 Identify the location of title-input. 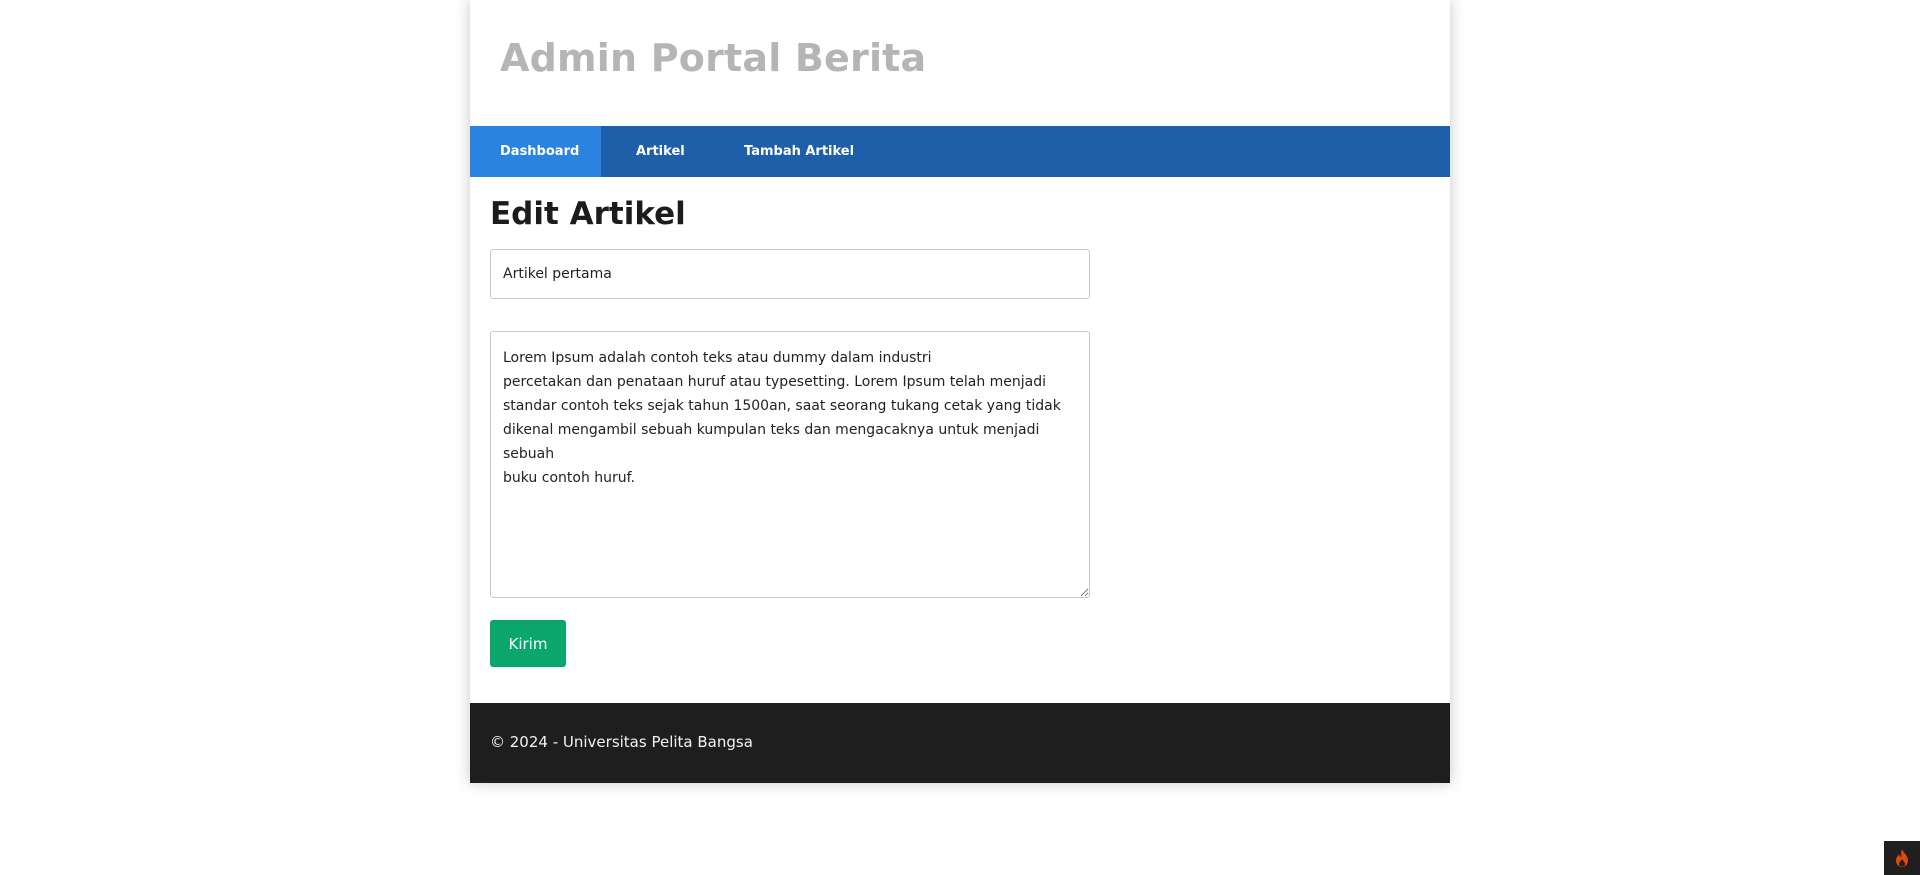
(790, 274).